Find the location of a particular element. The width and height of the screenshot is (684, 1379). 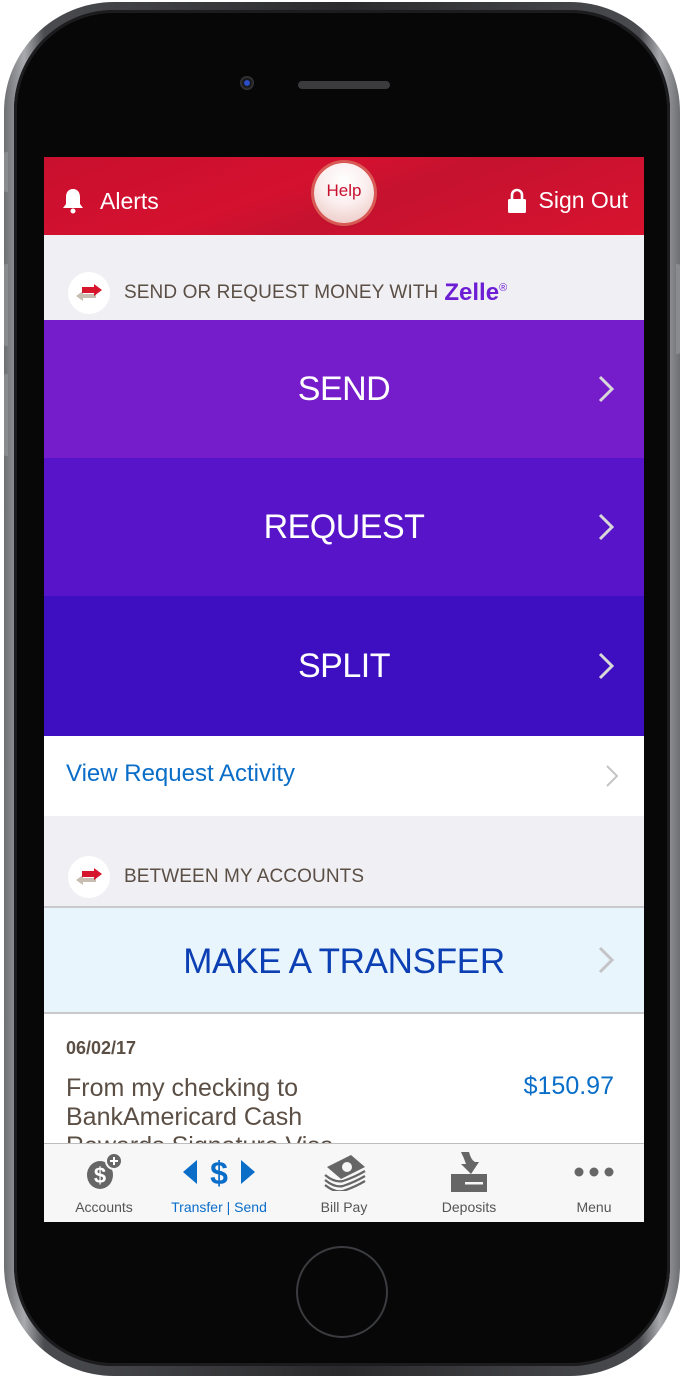

zelle-logo: Zelle® is located at coordinates (475, 293).